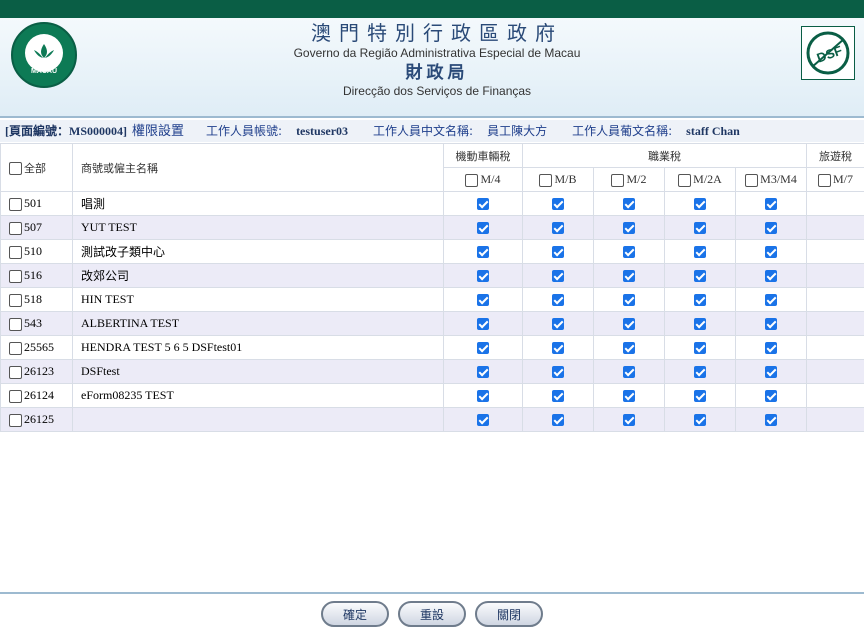  Describe the element at coordinates (39, 347) in the screenshot. I see `row-id: 25565` at that location.